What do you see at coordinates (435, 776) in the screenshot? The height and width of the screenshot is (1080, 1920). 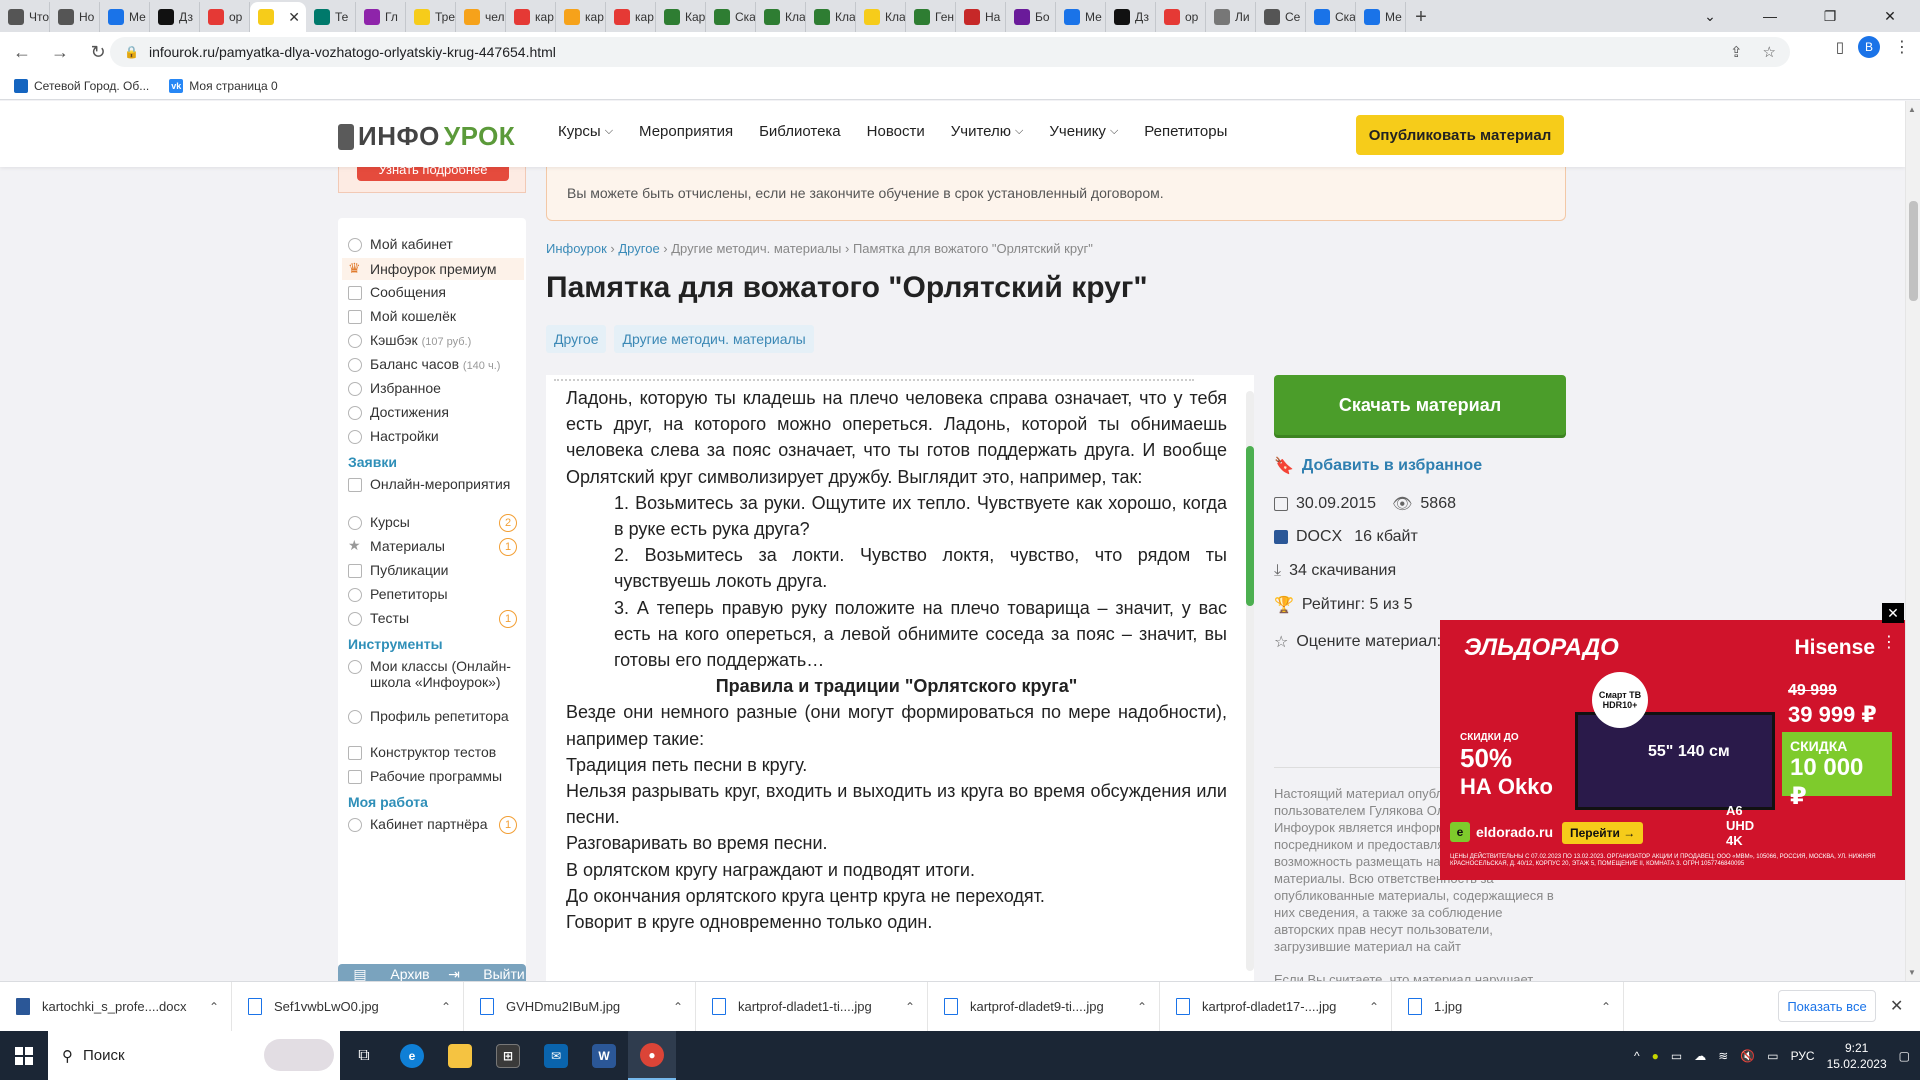 I see `sidebar-item: Рабочие программы` at bounding box center [435, 776].